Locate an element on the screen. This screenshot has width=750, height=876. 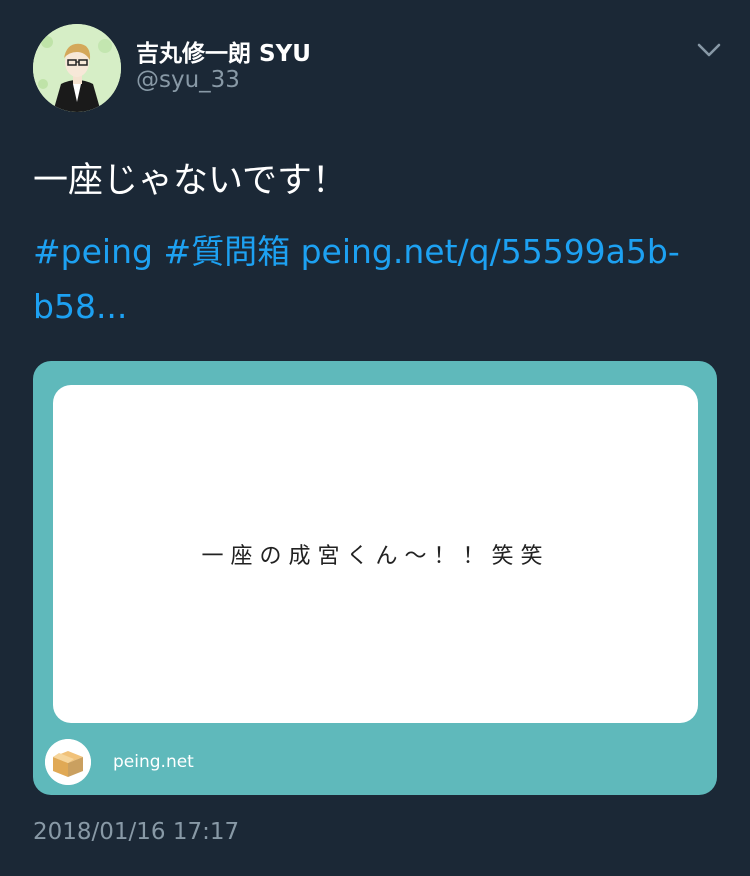
hashtag-question-box: #質問箱 is located at coordinates (226, 251).